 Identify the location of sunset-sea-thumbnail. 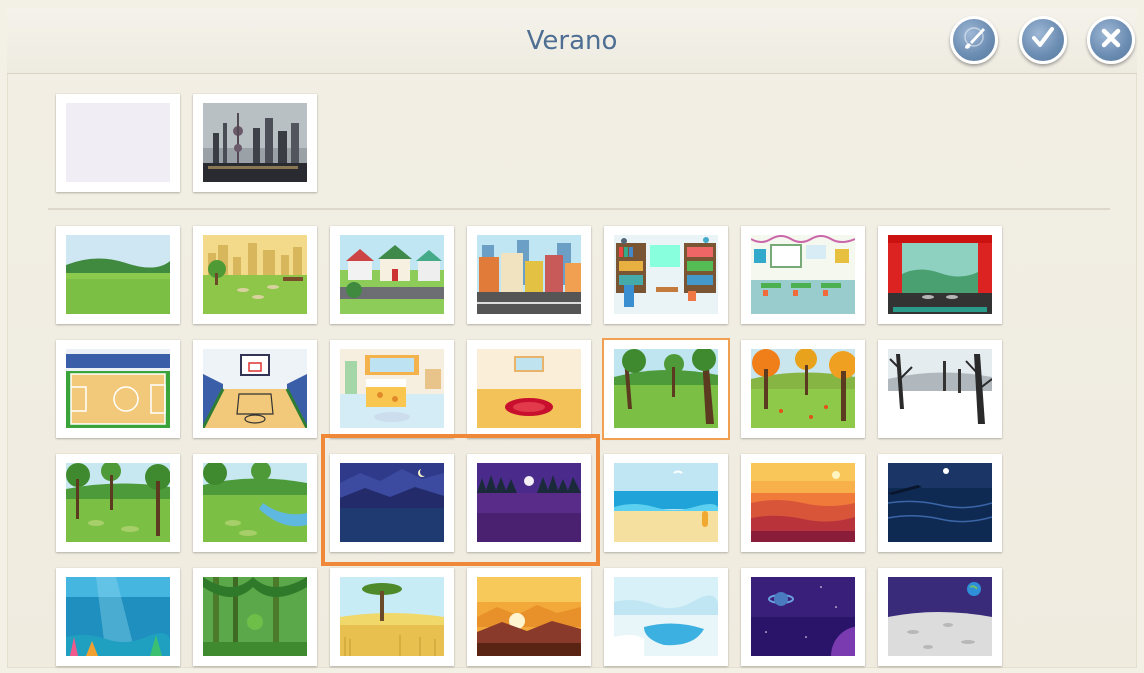
(803, 502).